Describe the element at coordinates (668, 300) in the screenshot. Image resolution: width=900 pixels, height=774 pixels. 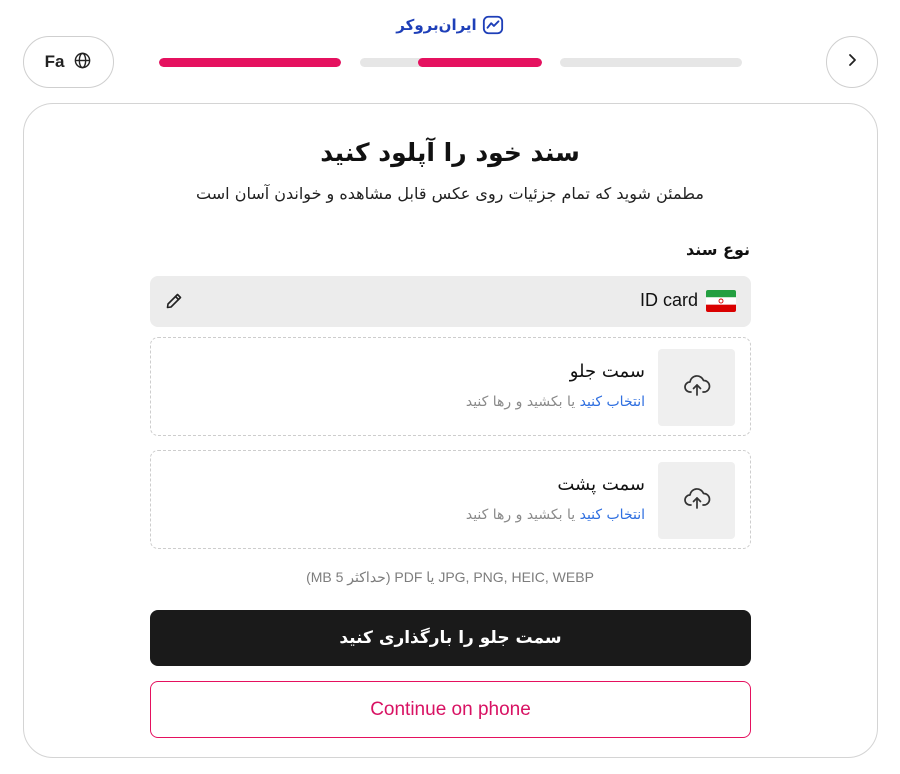
I see `document-type-value: ID card` at that location.